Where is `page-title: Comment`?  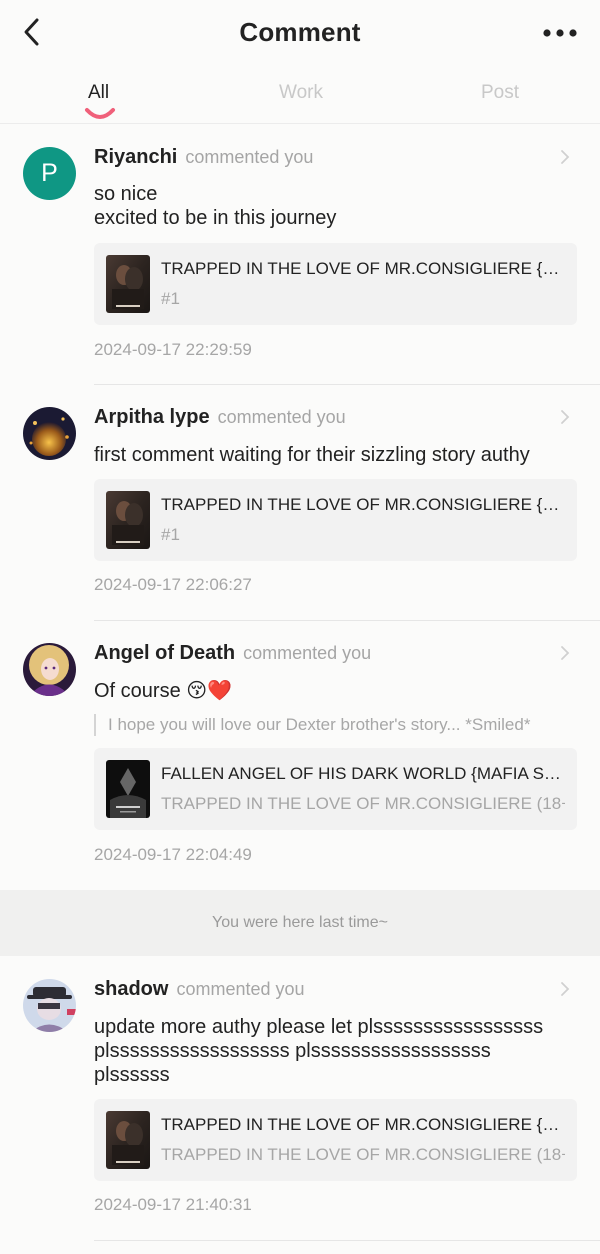
page-title: Comment is located at coordinates (300, 32).